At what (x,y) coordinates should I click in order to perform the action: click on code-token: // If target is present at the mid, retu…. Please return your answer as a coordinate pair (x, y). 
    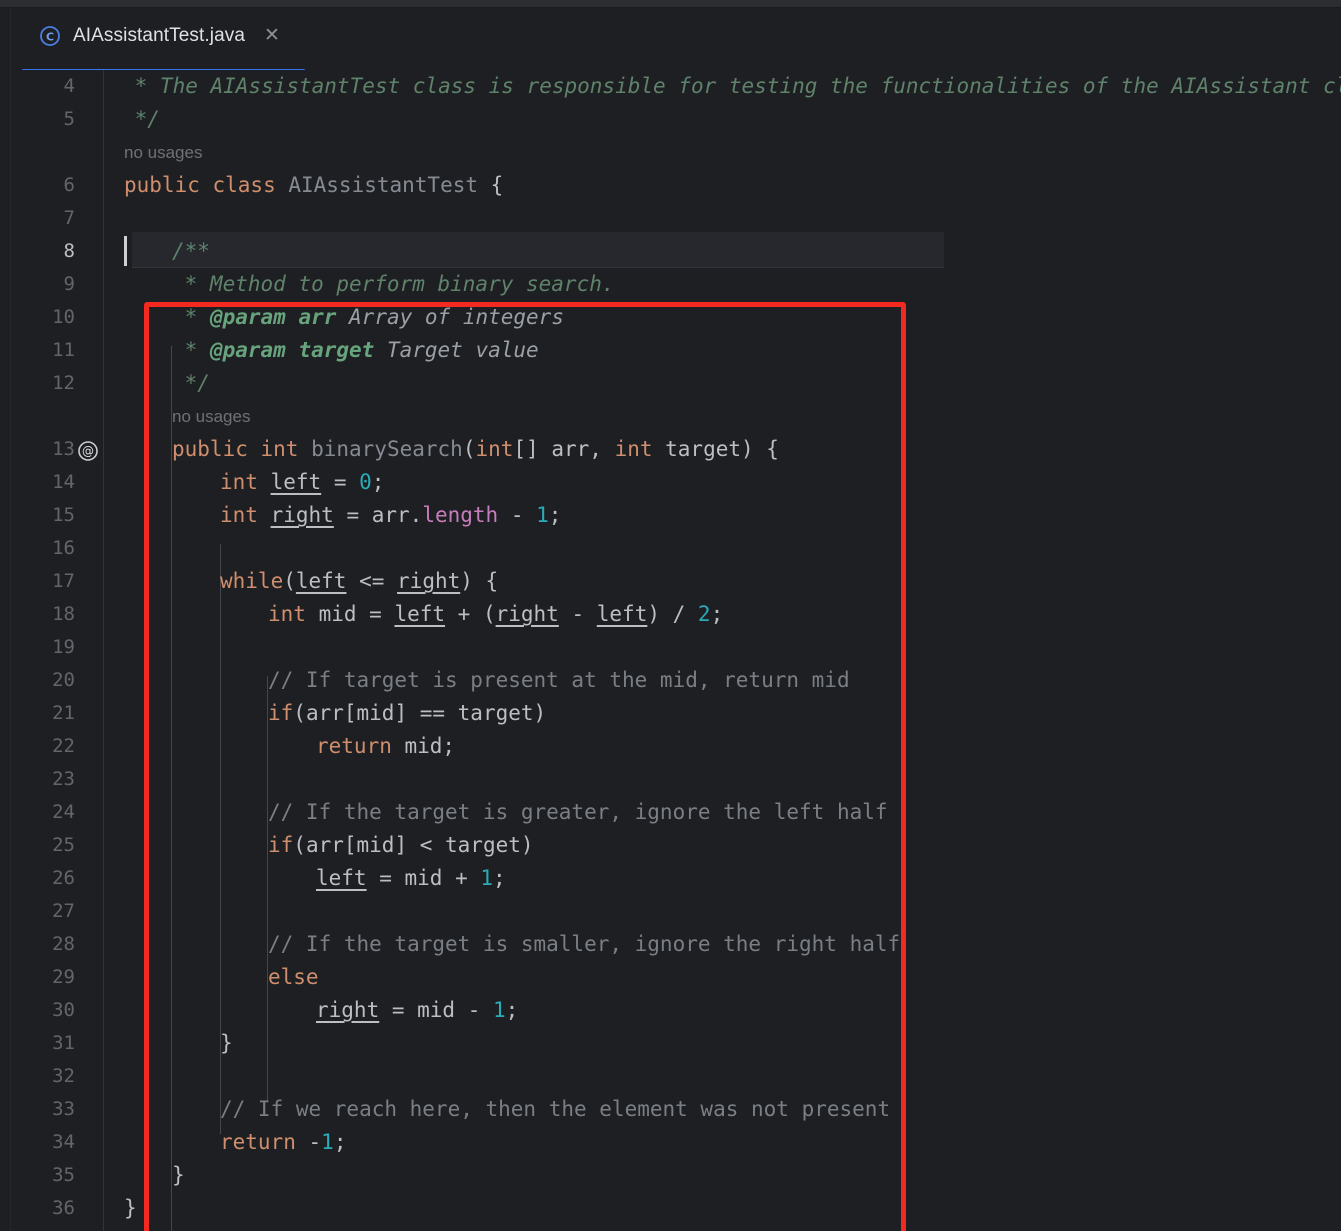
    Looking at the image, I should click on (559, 680).